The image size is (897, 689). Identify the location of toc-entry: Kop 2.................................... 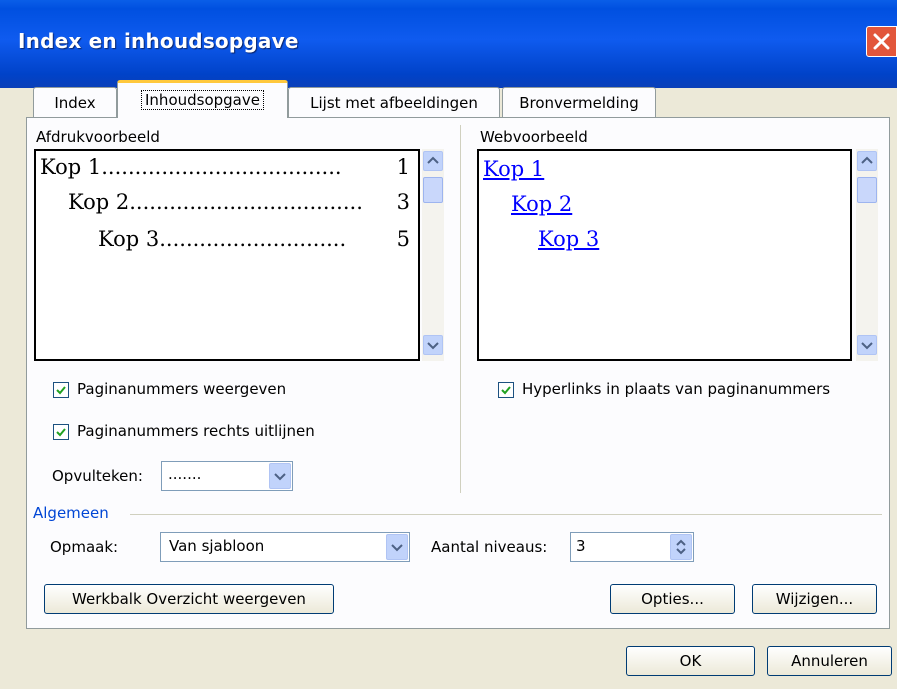
(215, 202).